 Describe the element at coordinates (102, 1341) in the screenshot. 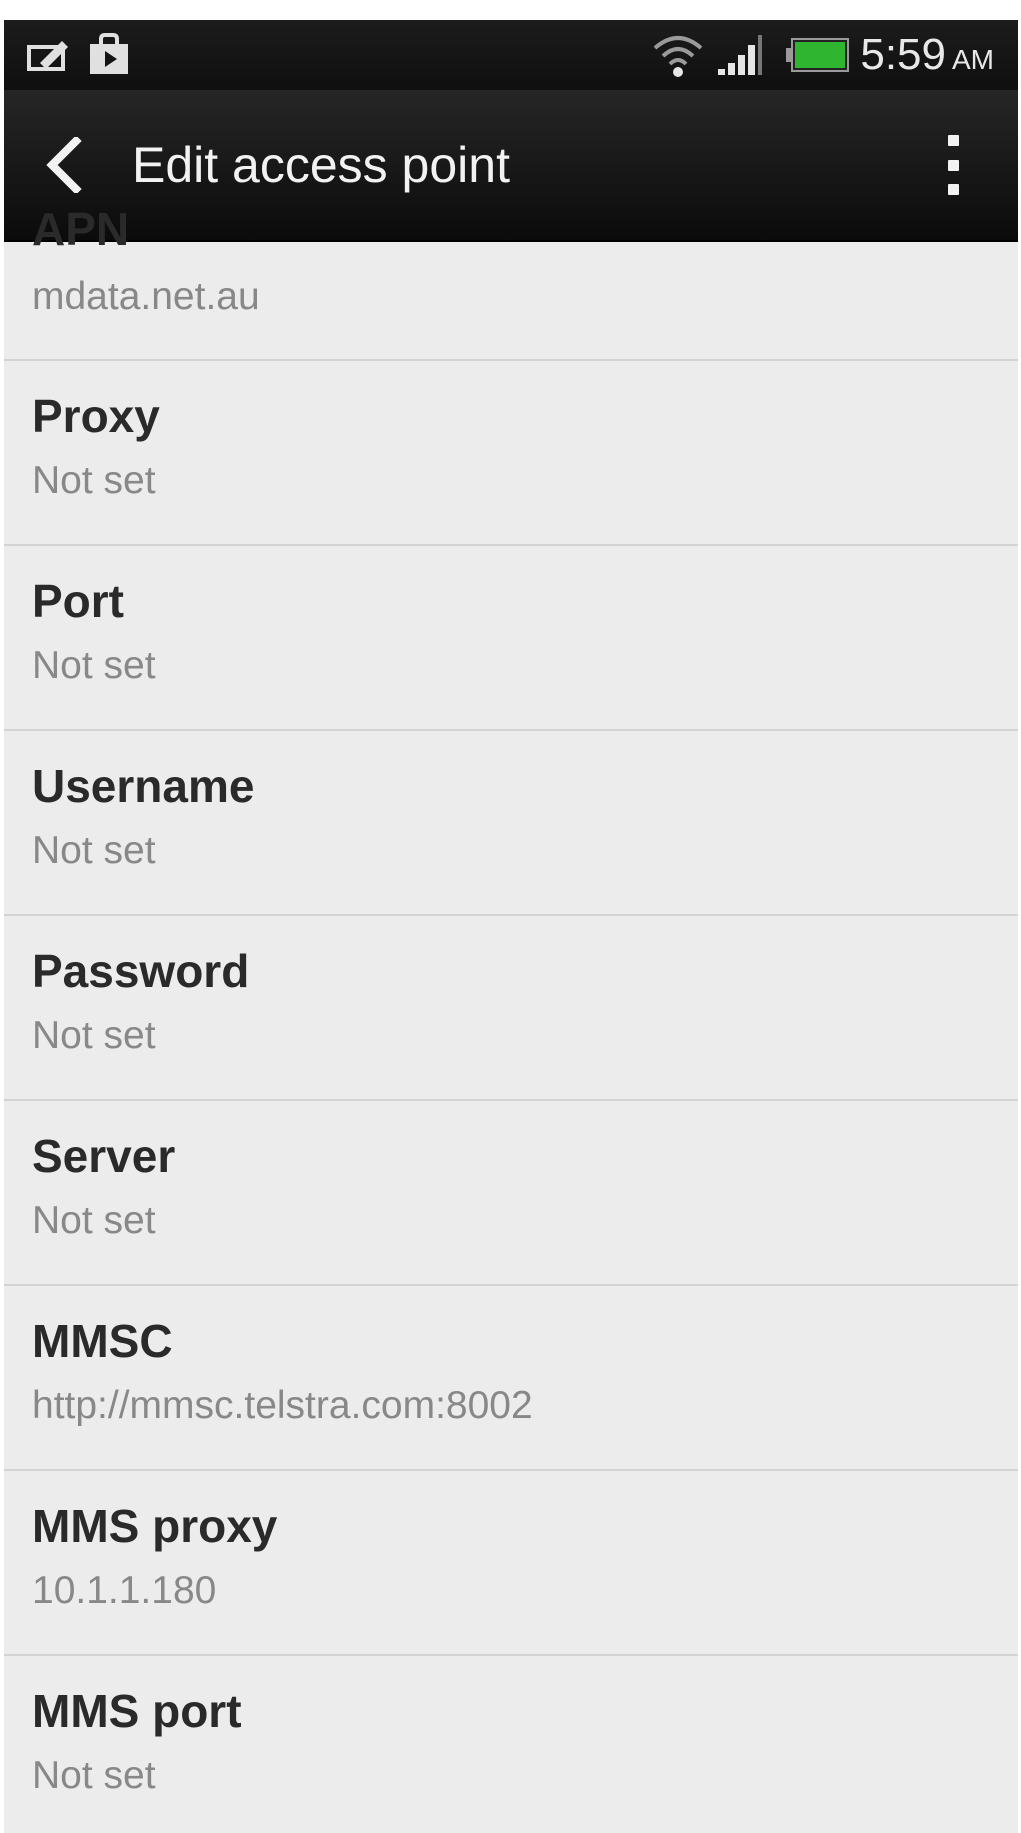

I see `setting-title: MMSC` at that location.